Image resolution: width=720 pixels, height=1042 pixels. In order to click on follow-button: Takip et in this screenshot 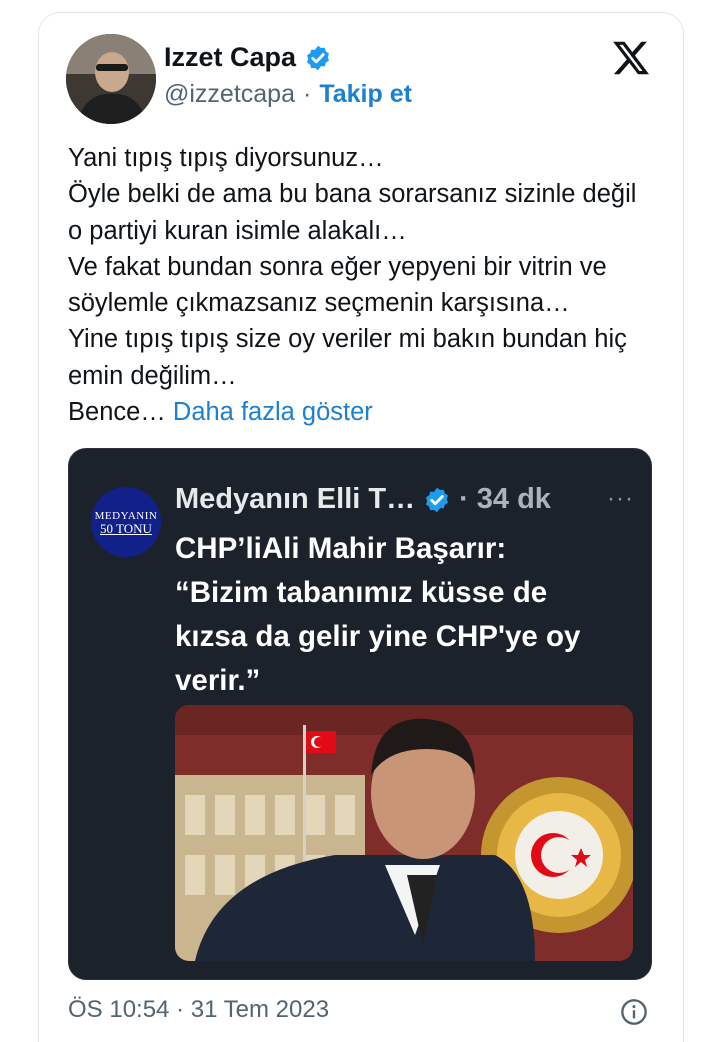, I will do `click(365, 94)`.